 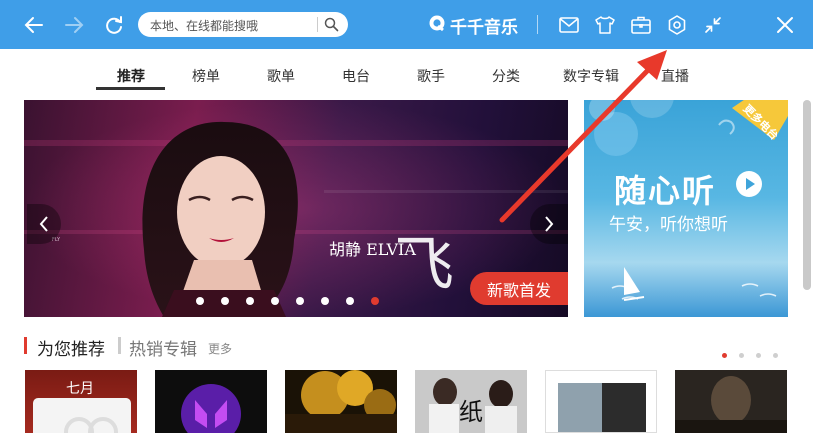 I want to click on divider, so click(x=537, y=24).